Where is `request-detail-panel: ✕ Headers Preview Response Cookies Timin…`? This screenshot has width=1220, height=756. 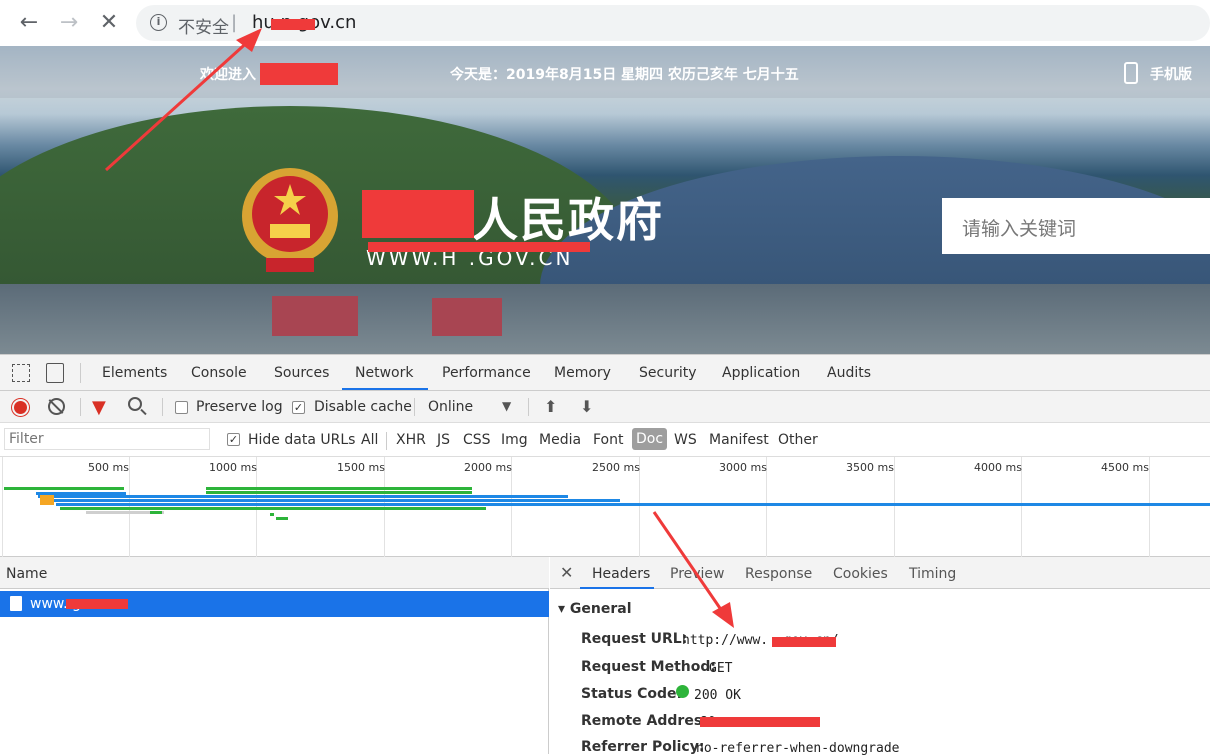
request-detail-panel: ✕ Headers Preview Response Cookies Timin… is located at coordinates (880, 656).